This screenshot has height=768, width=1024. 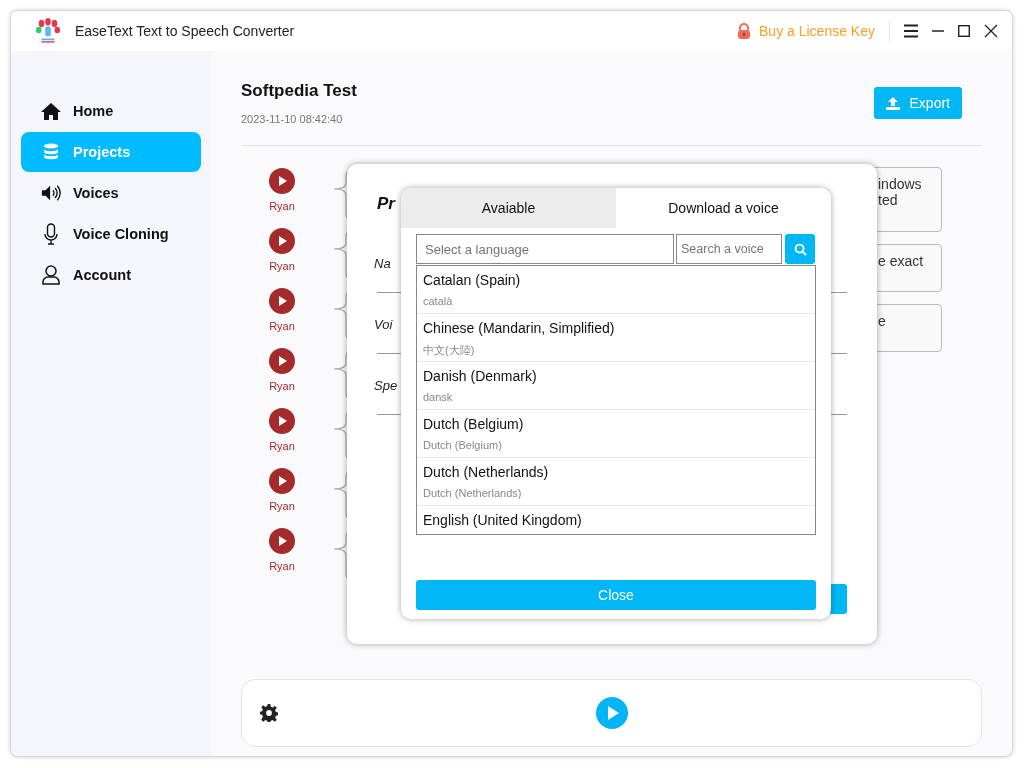 What do you see at coordinates (382, 263) in the screenshot?
I see `field-label: Na` at bounding box center [382, 263].